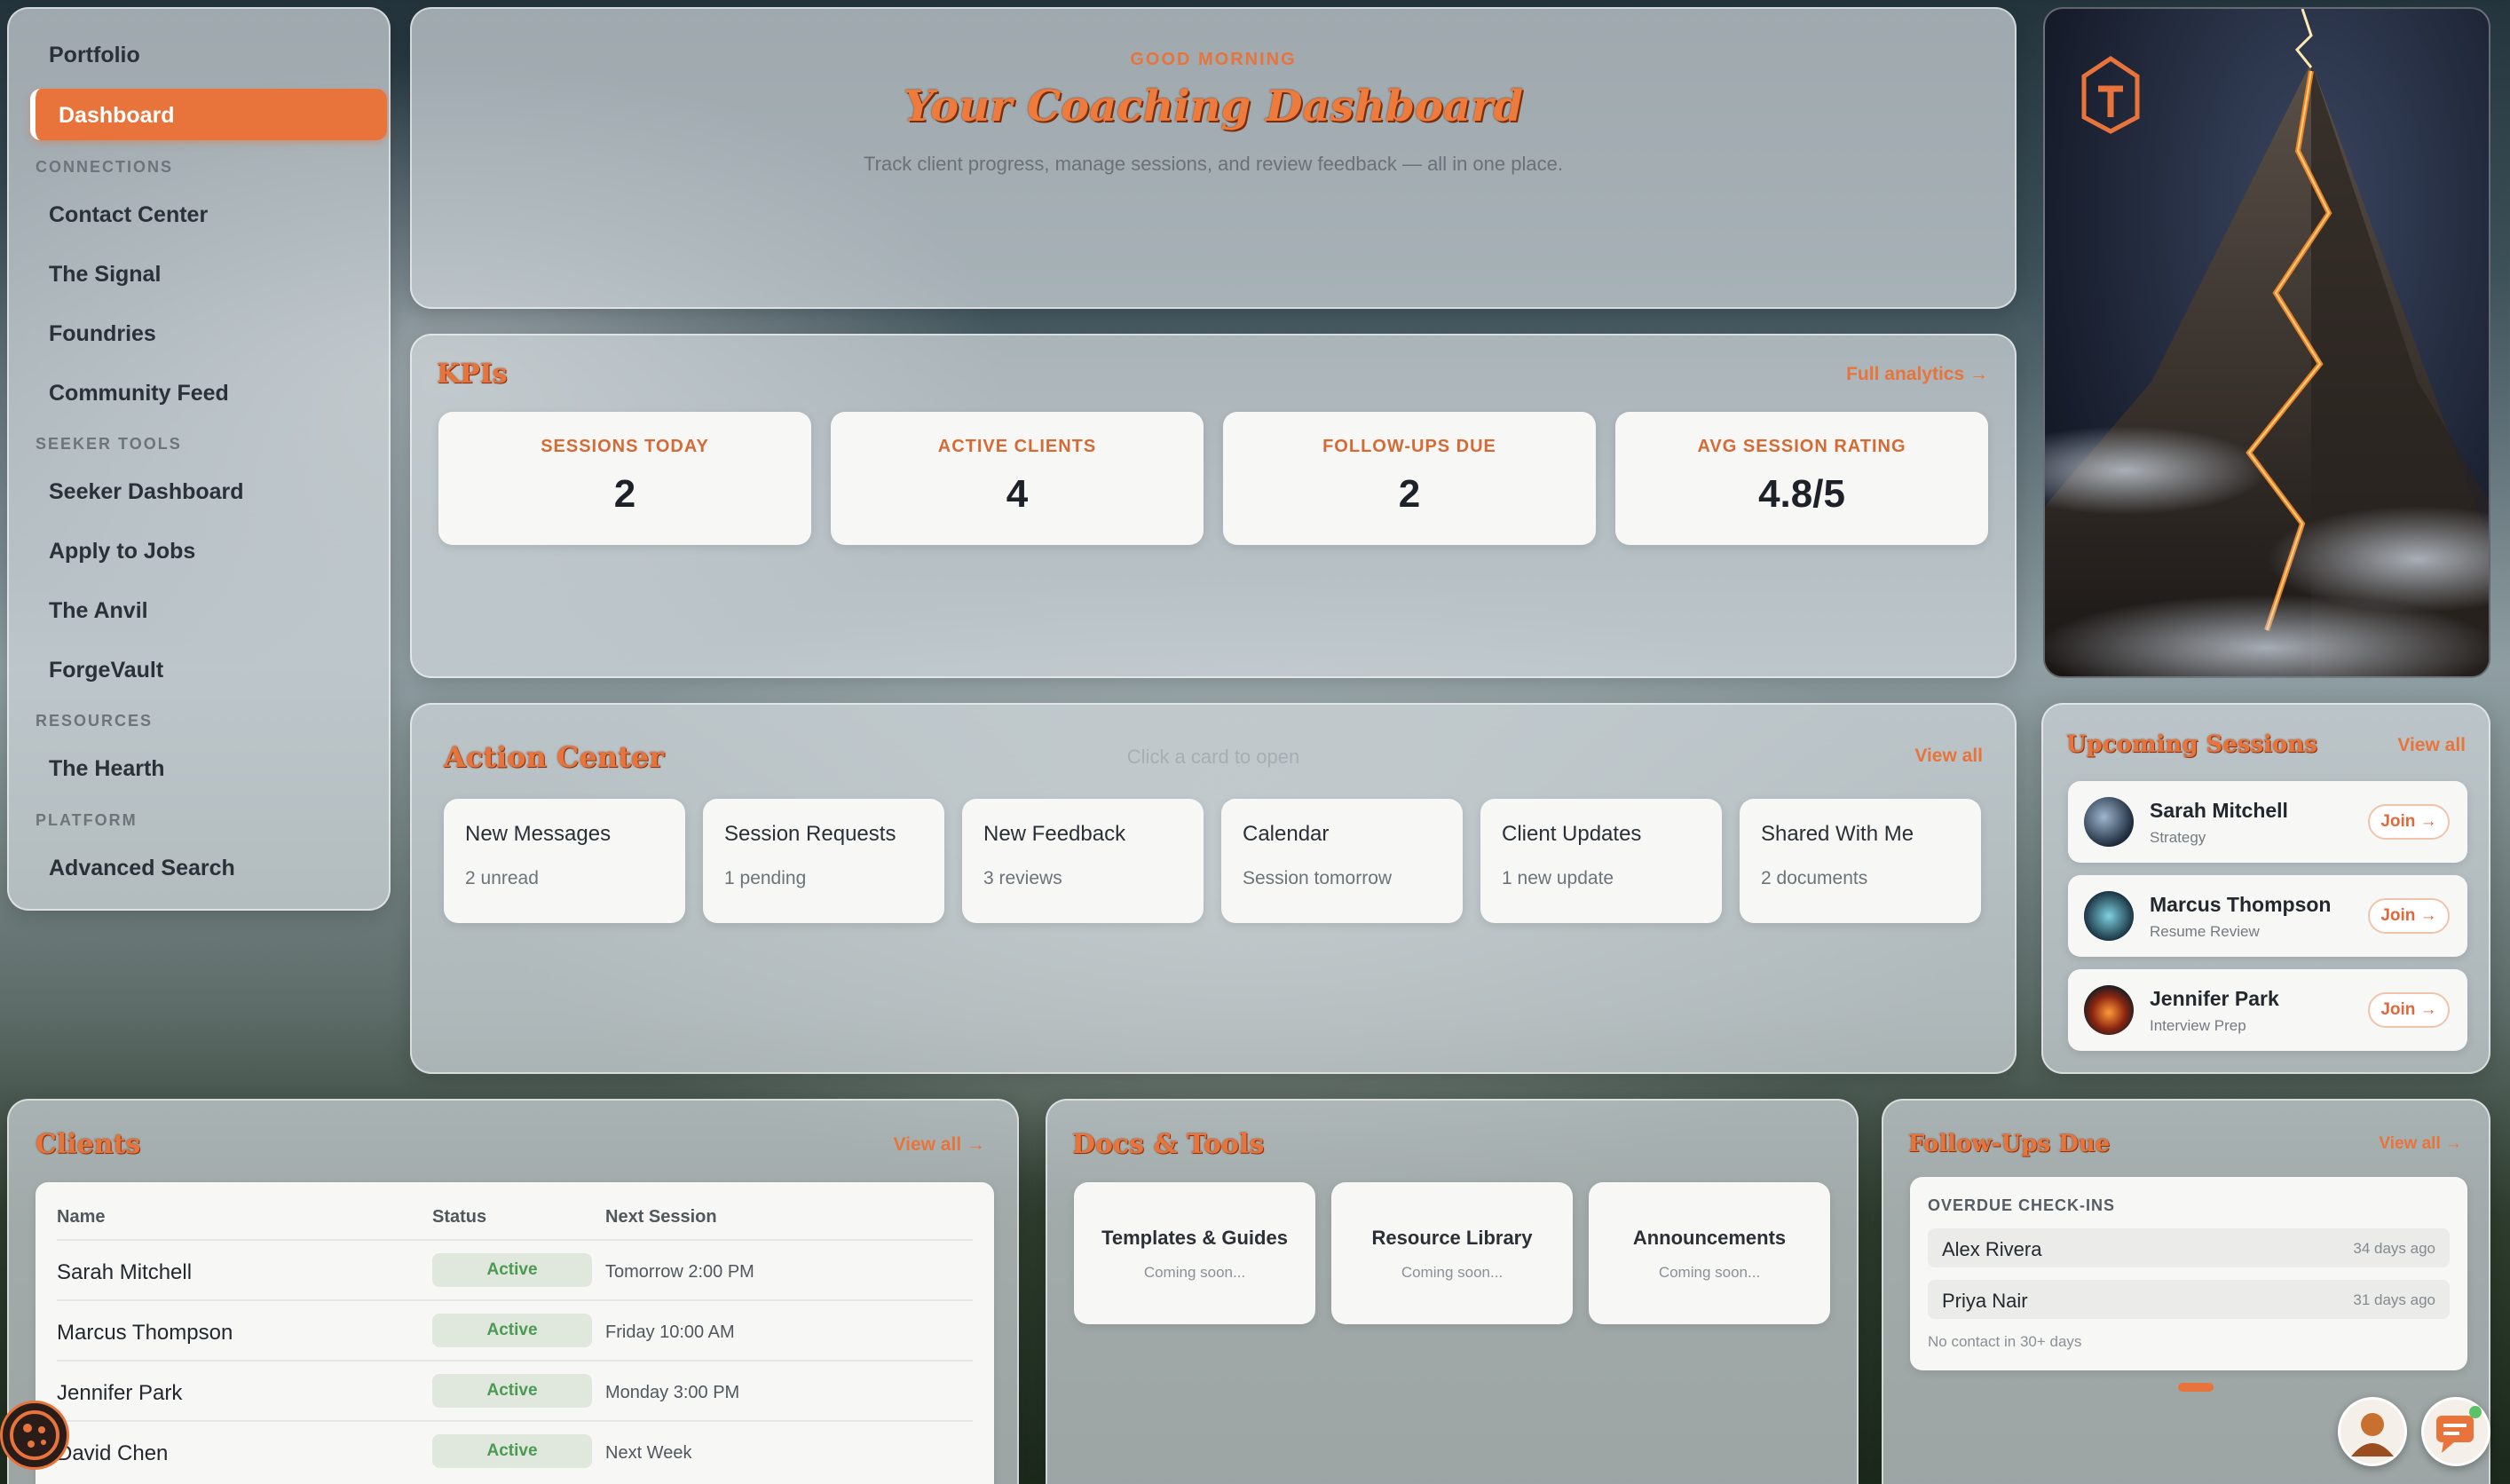 The width and height of the screenshot is (2510, 1484). I want to click on cookie-icon, so click(34, 1435).